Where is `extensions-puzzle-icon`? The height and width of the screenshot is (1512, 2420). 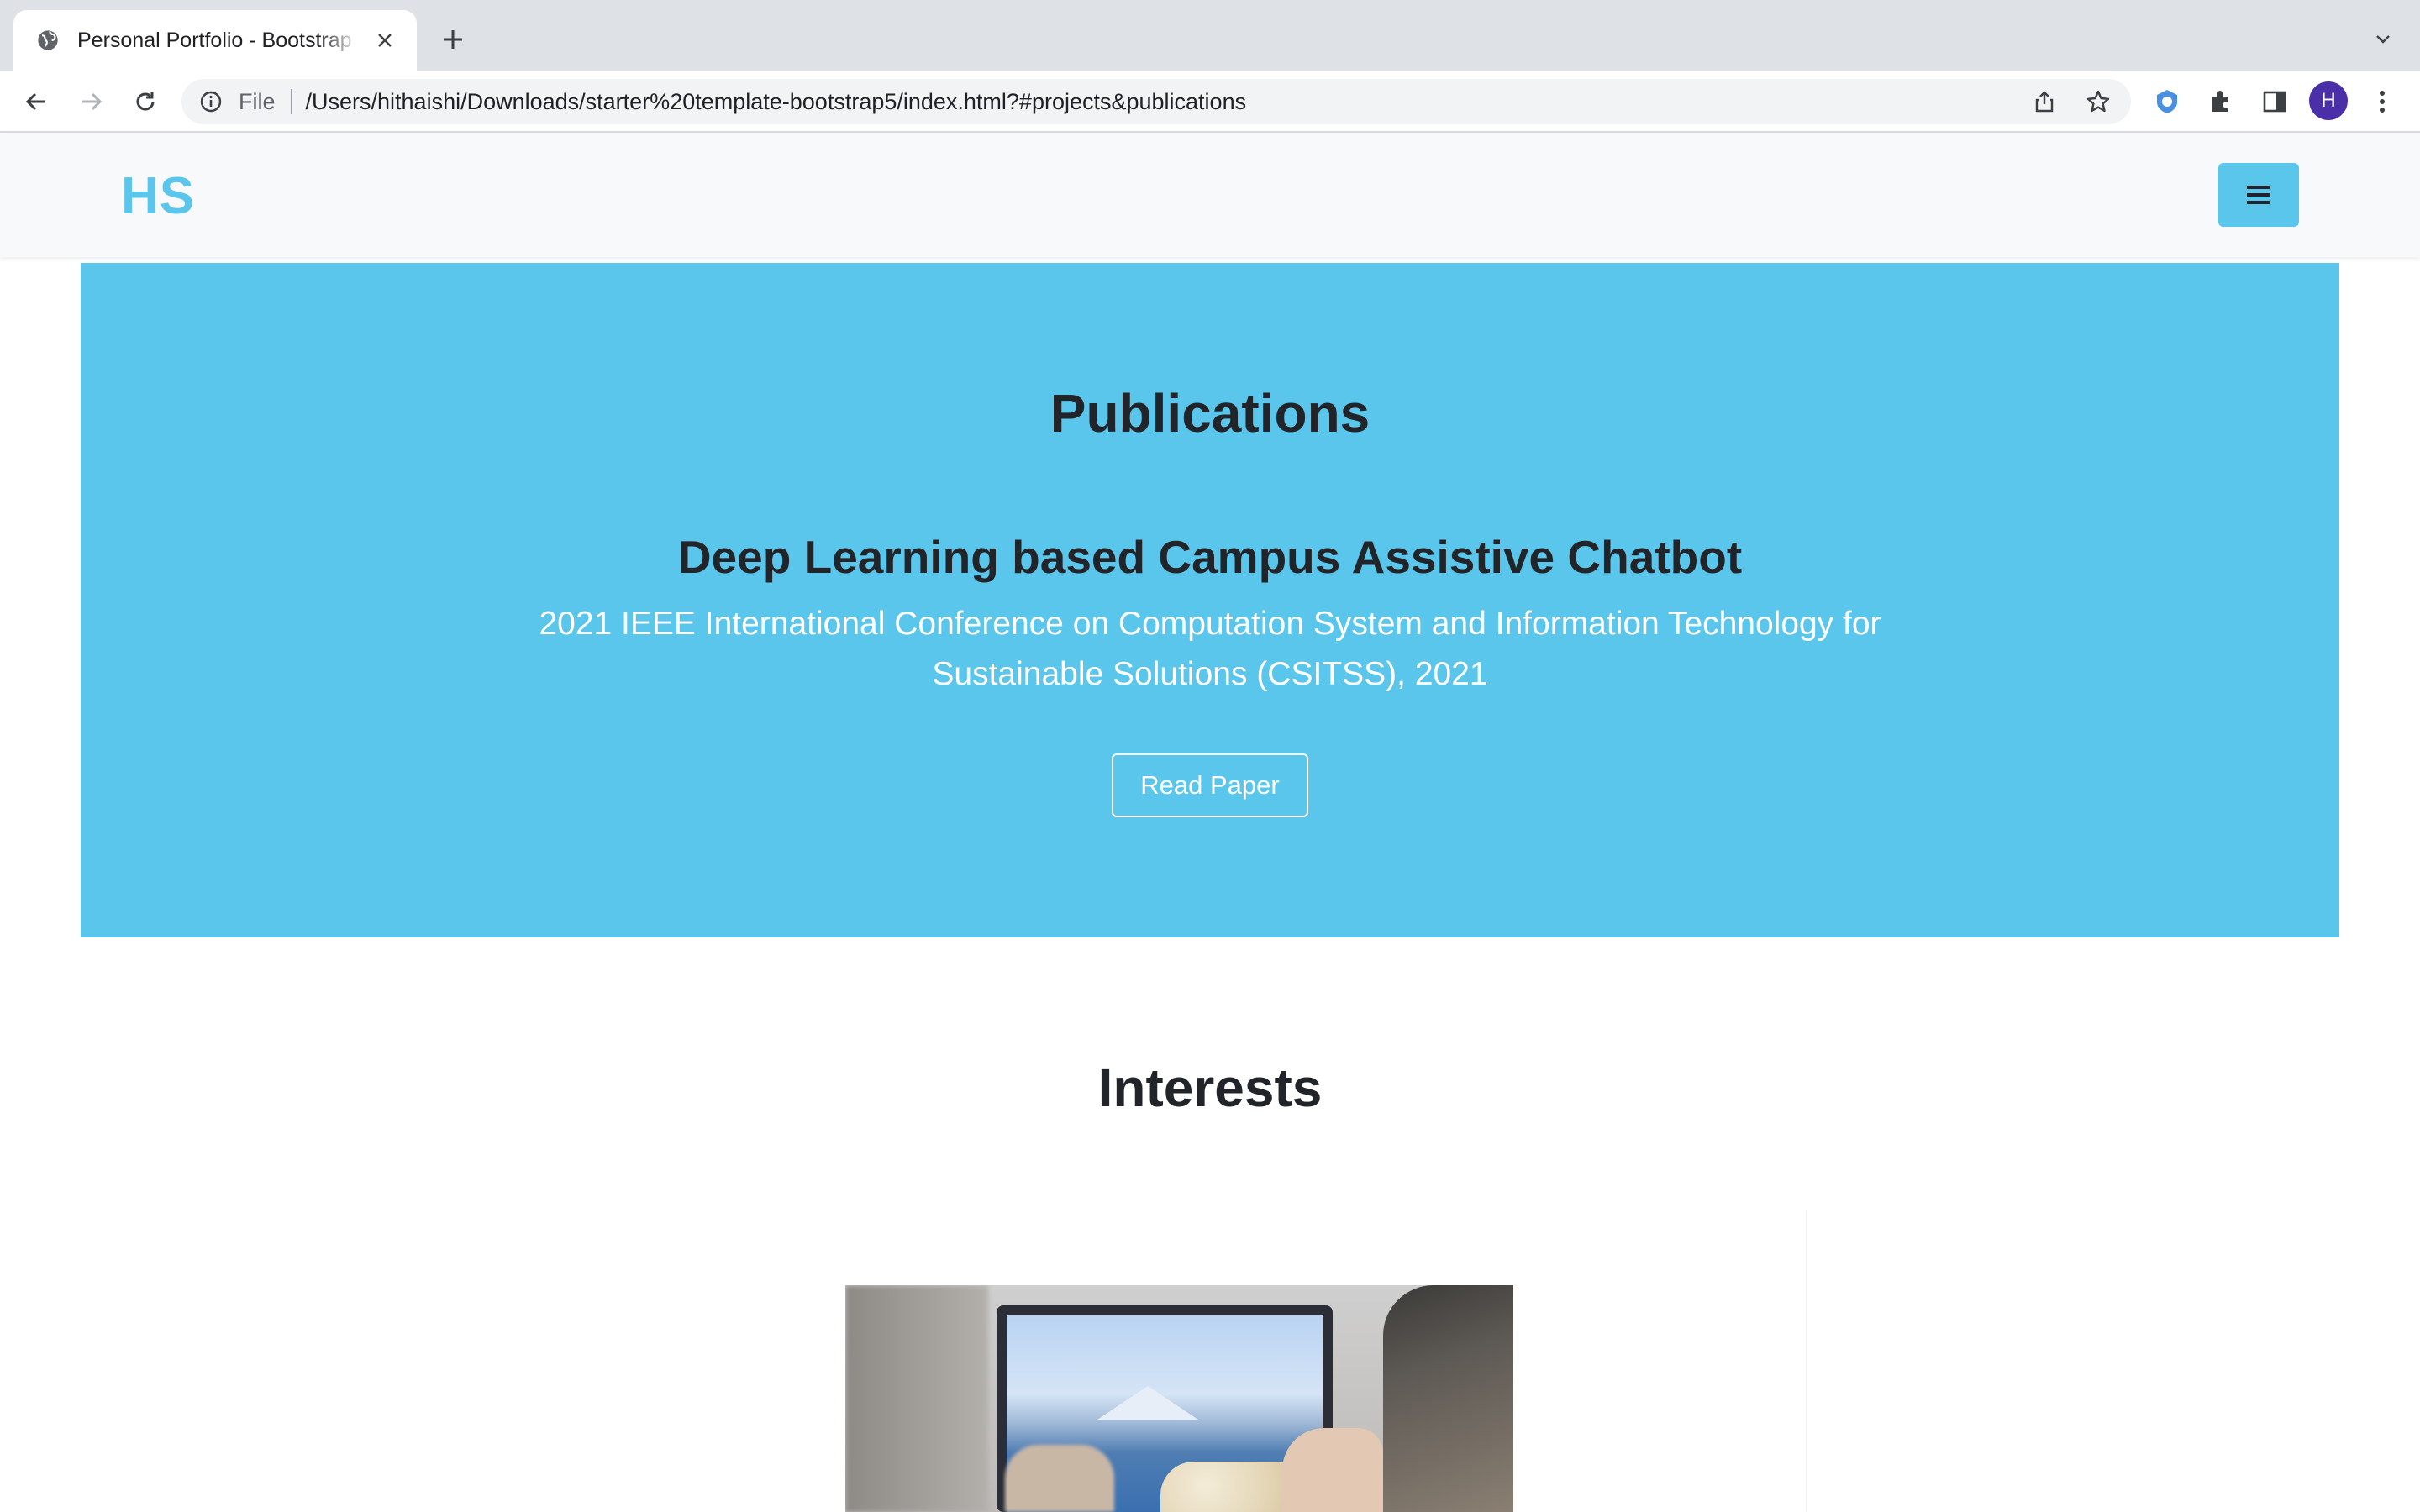 extensions-puzzle-icon is located at coordinates (2221, 101).